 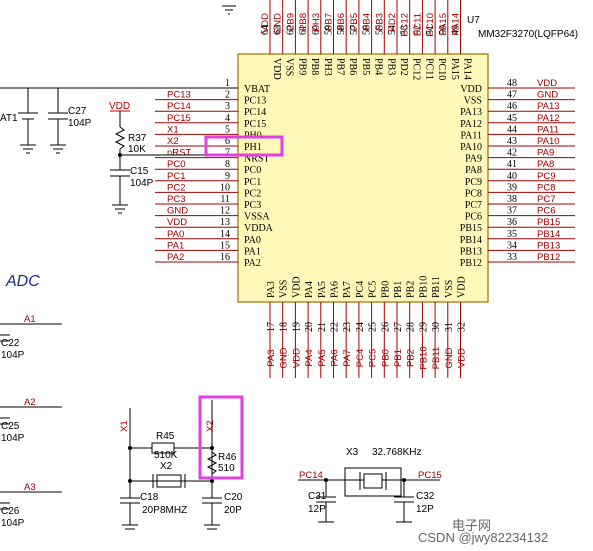 I want to click on pin-name: PC0, so click(x=252, y=170).